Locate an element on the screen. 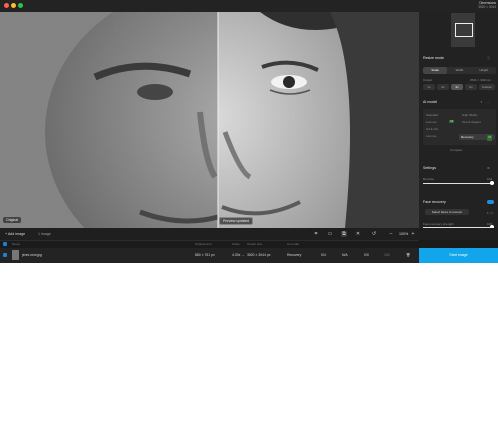 This screenshot has width=498, height=427. cell-col-2: N/A is located at coordinates (345, 255).